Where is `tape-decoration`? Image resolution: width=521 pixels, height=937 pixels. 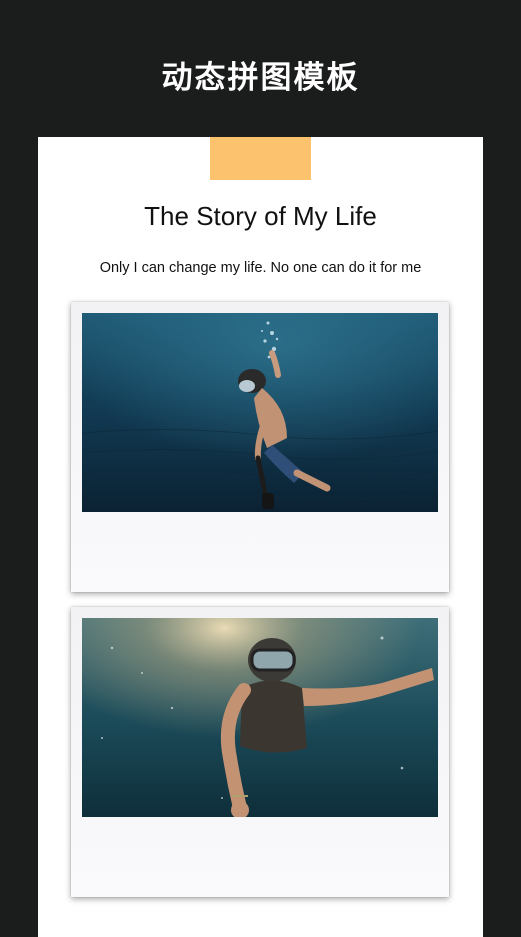
tape-decoration is located at coordinates (260, 158).